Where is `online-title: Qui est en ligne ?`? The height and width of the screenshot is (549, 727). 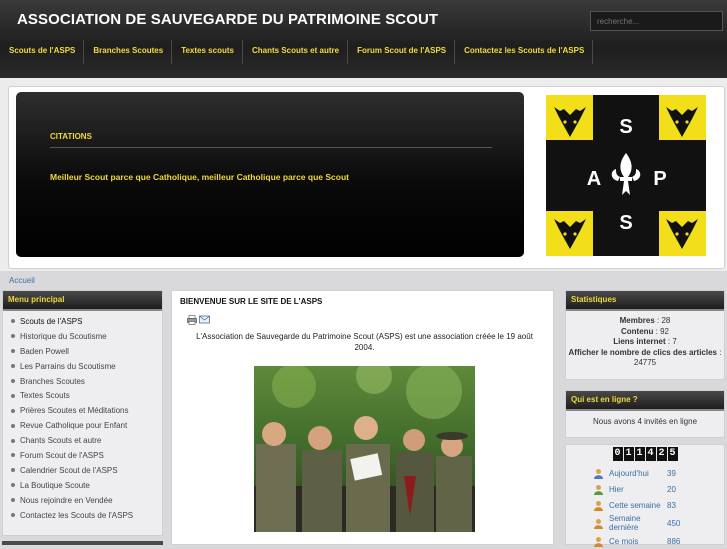
online-title: Qui est en ligne ? is located at coordinates (645, 401).